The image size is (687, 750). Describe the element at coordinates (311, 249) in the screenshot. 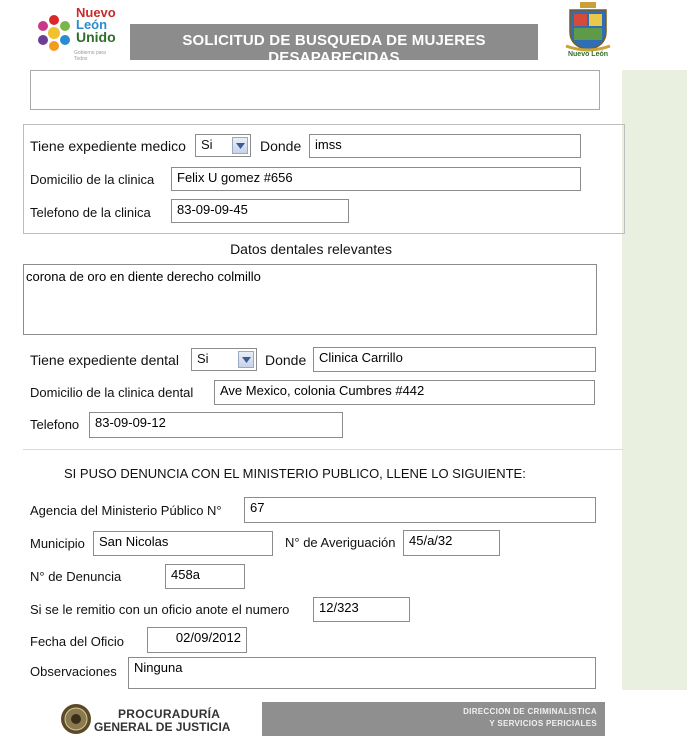

I see `dental-section-title: Datos dentales relevantes` at that location.